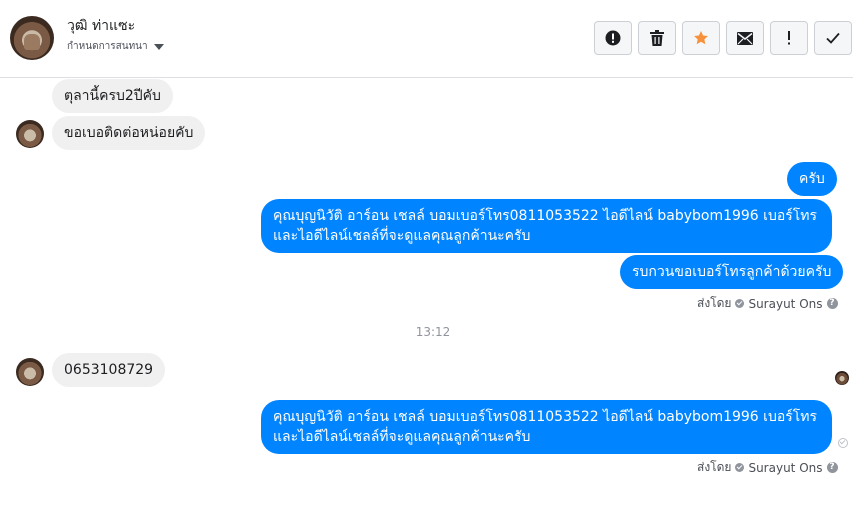  Describe the element at coordinates (842, 378) in the screenshot. I see `seen-avatar-icon` at that location.